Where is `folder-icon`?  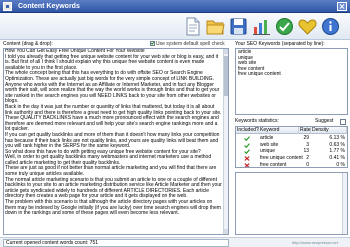 folder-icon is located at coordinates (215, 26).